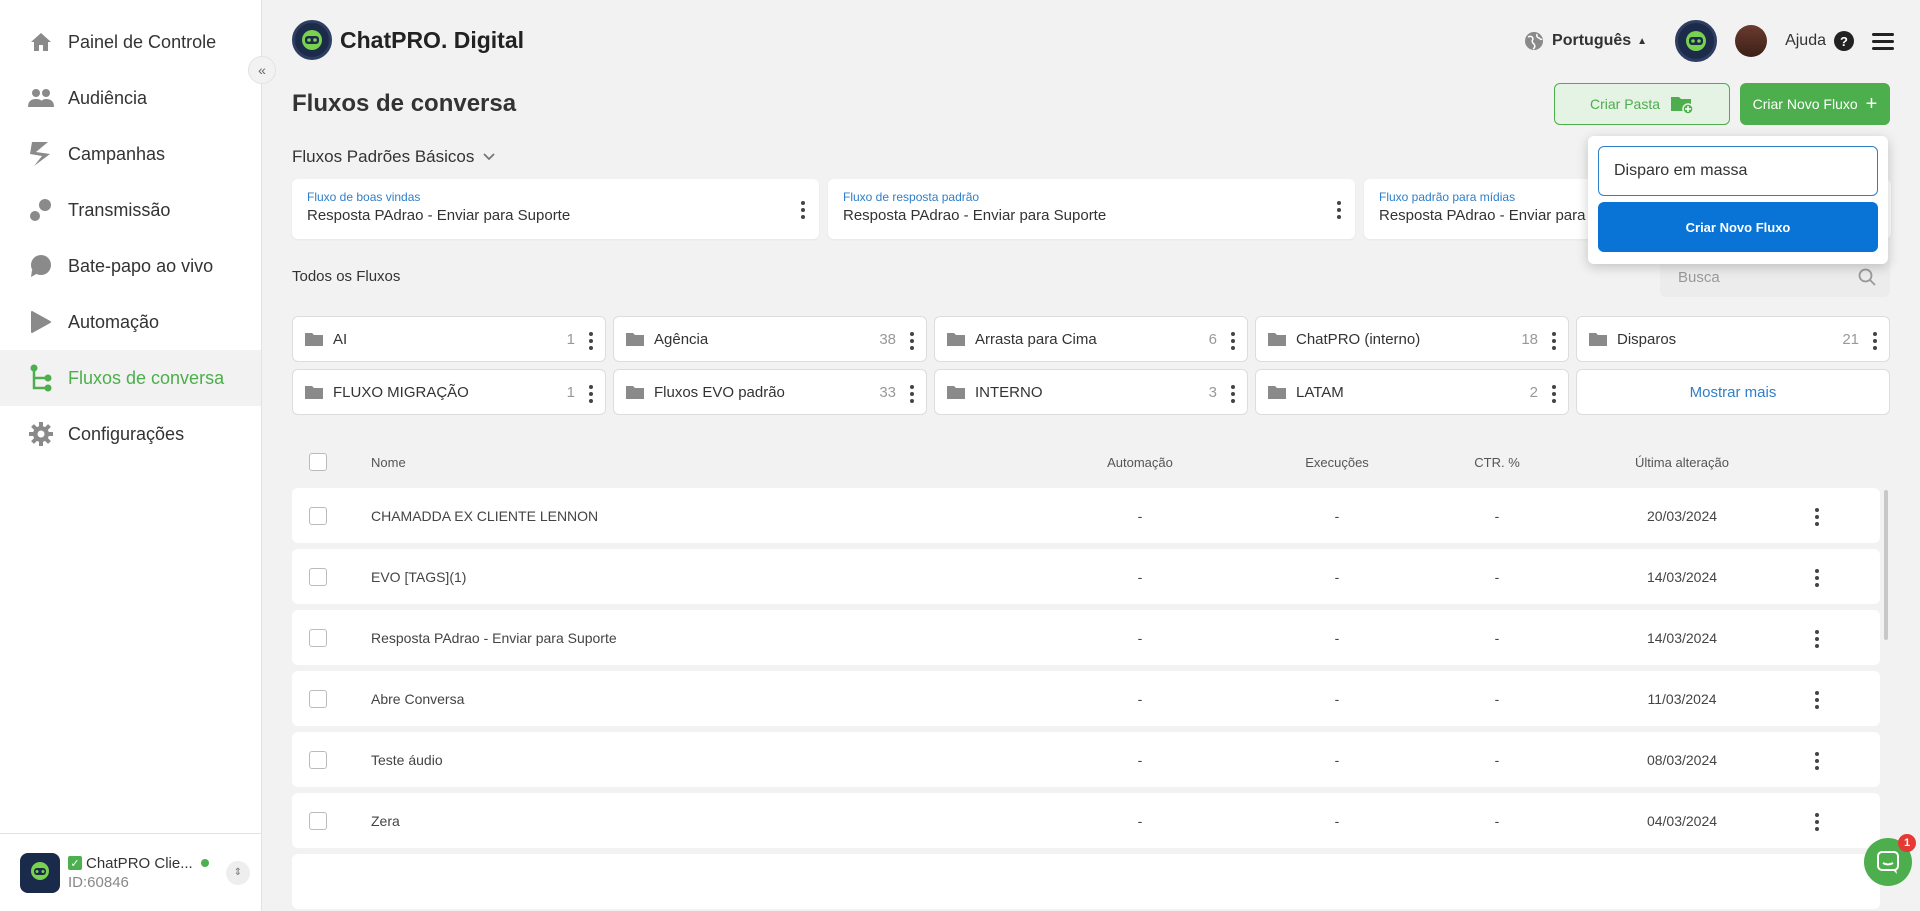 The image size is (1920, 911). What do you see at coordinates (1585, 41) in the screenshot?
I see `language-selector: Português ▲` at bounding box center [1585, 41].